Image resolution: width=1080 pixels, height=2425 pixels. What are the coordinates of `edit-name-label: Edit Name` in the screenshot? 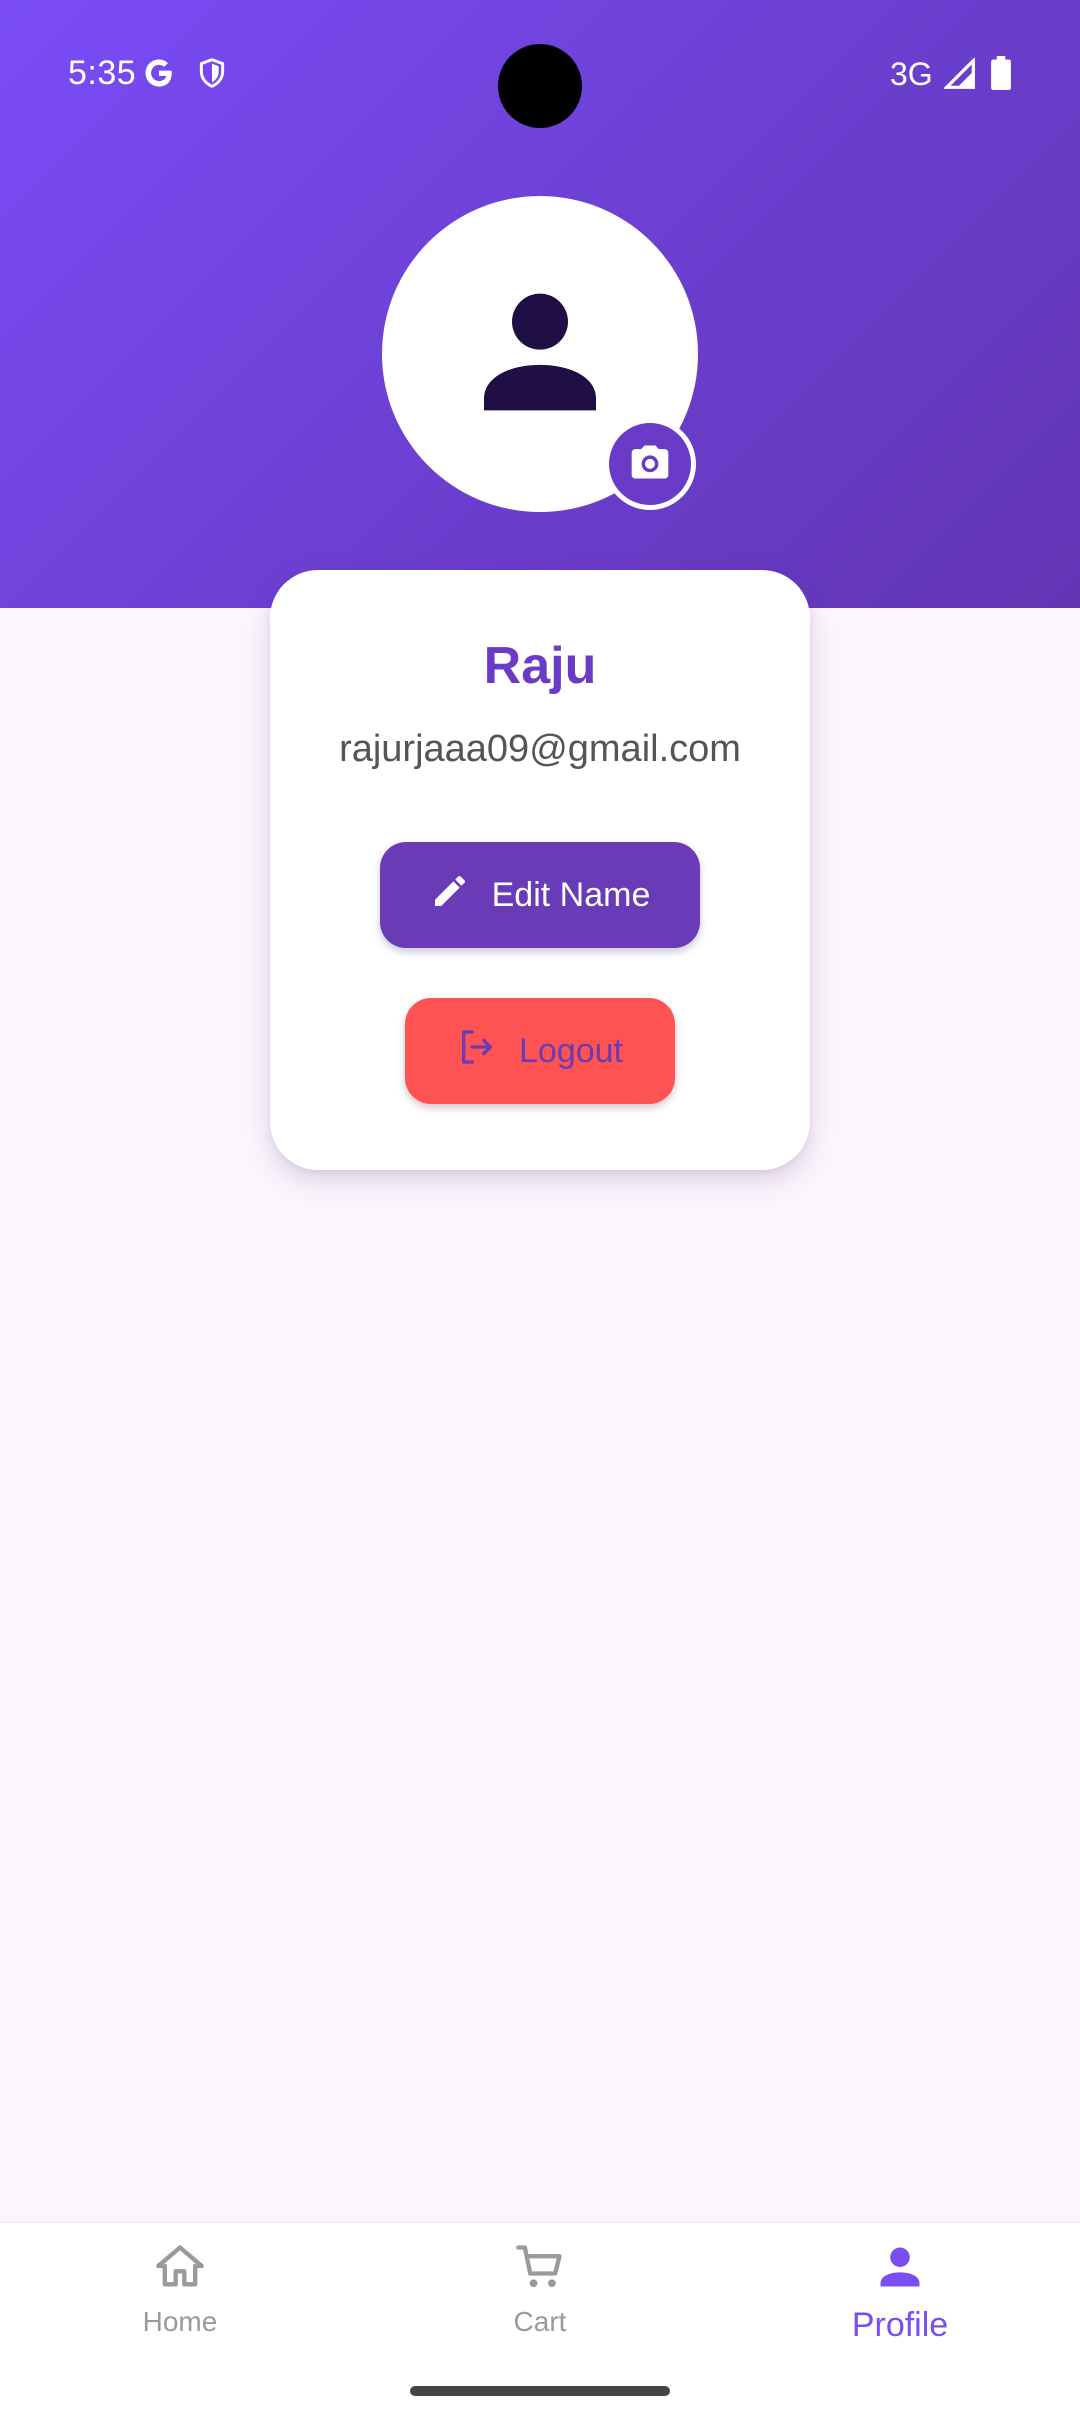 It's located at (571, 894).